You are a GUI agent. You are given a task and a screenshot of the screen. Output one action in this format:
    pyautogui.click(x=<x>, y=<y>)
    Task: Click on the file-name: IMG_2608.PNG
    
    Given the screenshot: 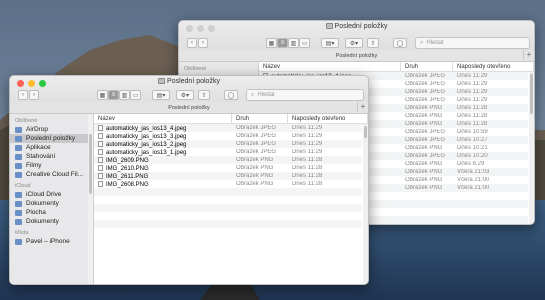 What is the action you would take?
    pyautogui.click(x=127, y=184)
    